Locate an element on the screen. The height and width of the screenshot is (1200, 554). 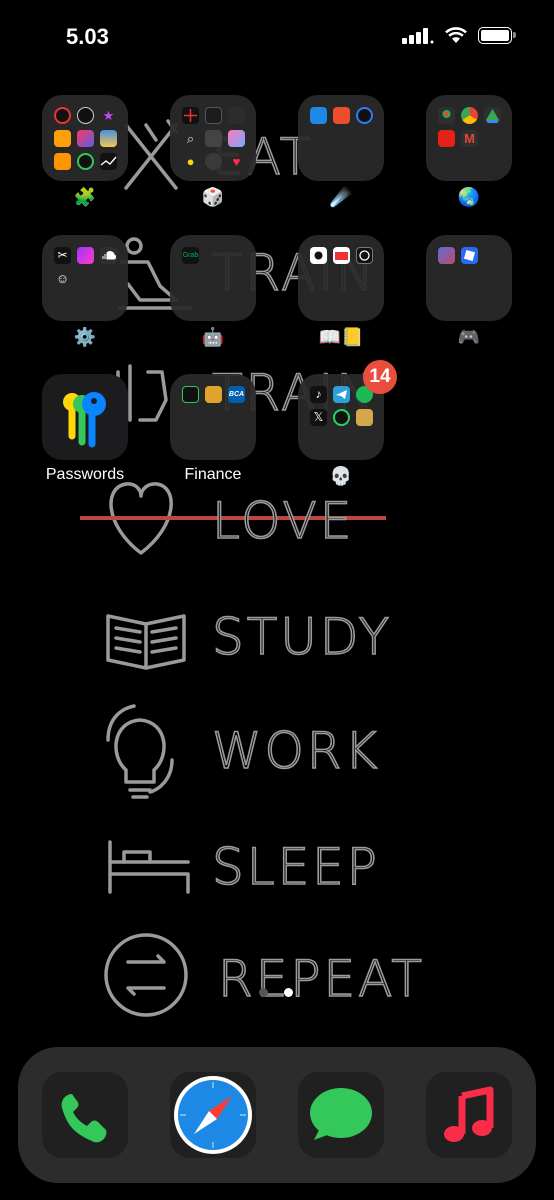
calculator-app-2-icon is located at coordinates (213, 138).